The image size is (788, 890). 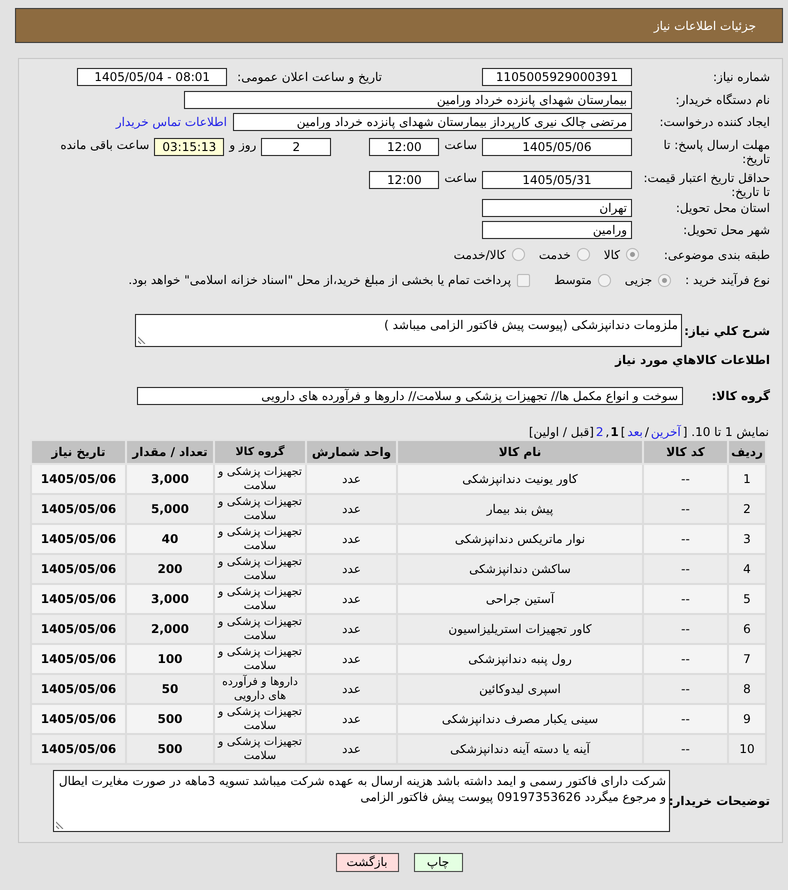 What do you see at coordinates (171, 122) in the screenshot?
I see `buyer-contact-link: اطلاعات تماس خریدار` at bounding box center [171, 122].